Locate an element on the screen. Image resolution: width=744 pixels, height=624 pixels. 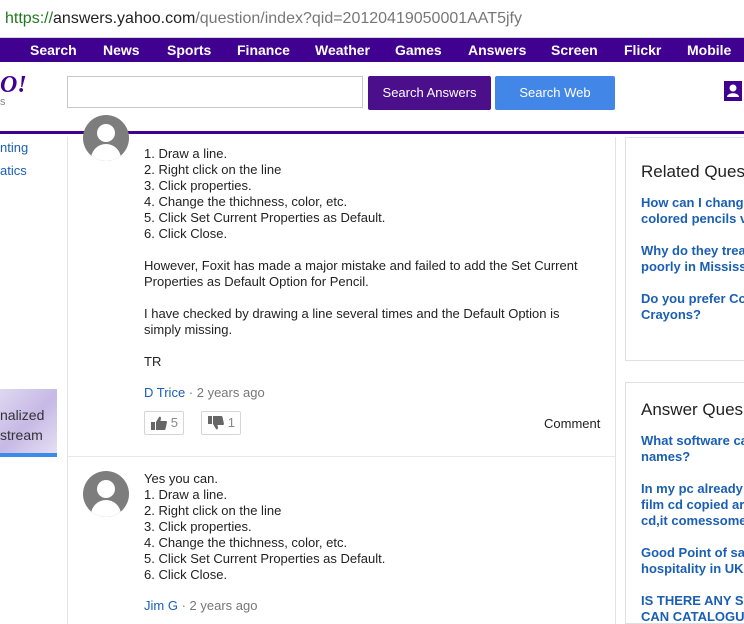
answer-meta: D Trice · 2 years ago is located at coordinates (204, 392).